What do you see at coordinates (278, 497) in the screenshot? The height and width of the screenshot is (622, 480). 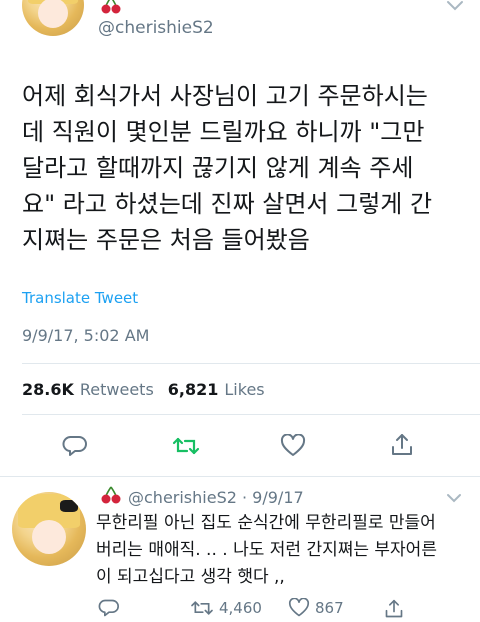 I see `reply-date: 9/9/17` at bounding box center [278, 497].